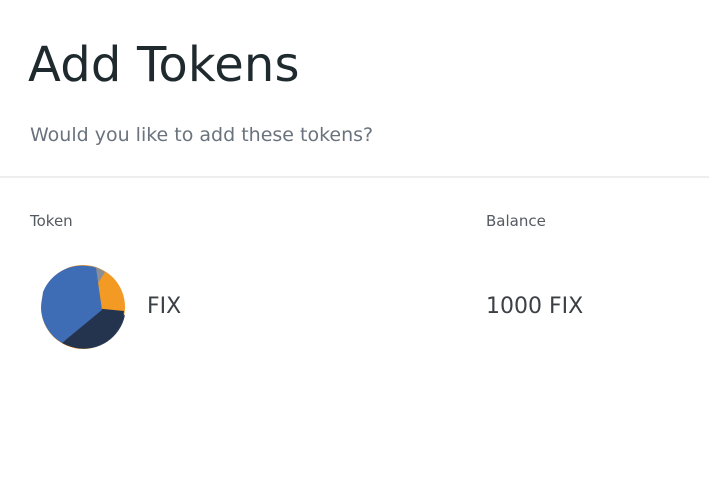 The width and height of the screenshot is (709, 479). Describe the element at coordinates (83, 307) in the screenshot. I see `fix-token-logo-icon` at that location.